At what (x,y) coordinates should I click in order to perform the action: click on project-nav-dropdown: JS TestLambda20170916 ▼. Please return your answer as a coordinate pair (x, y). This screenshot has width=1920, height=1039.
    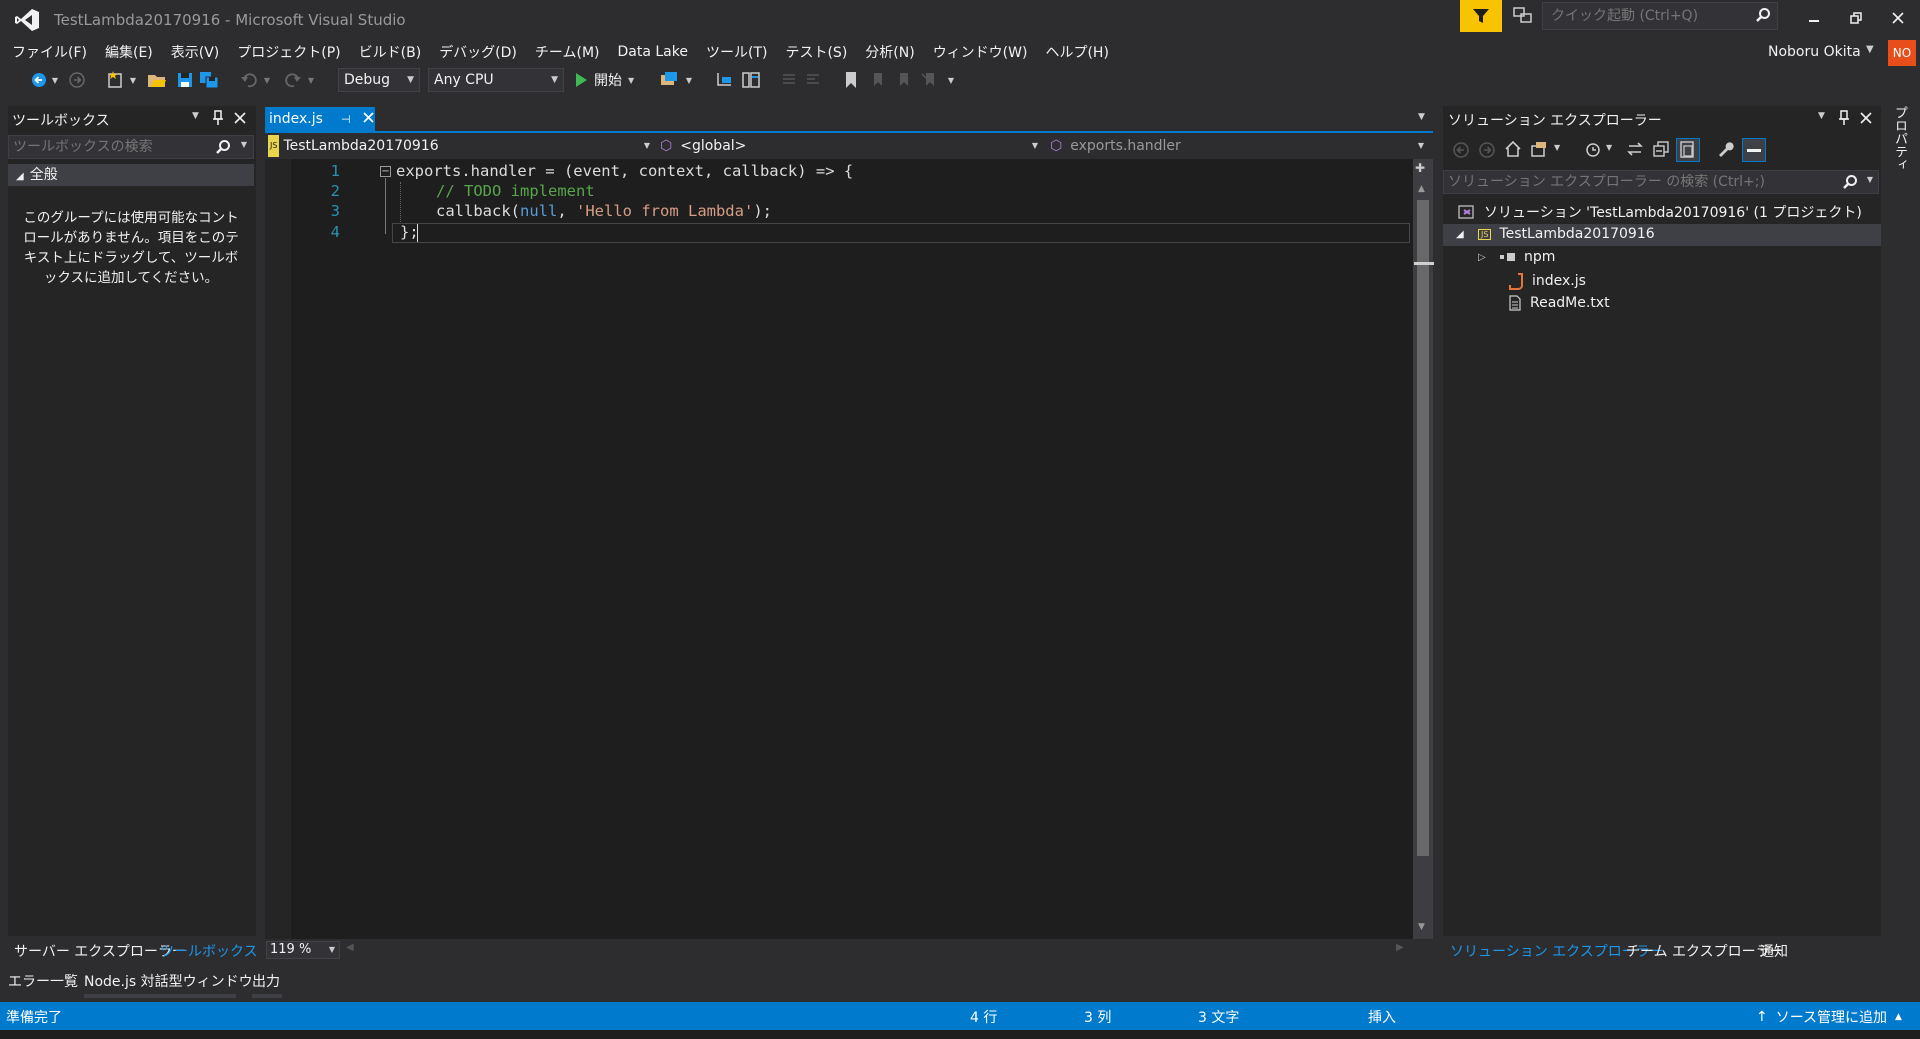
    Looking at the image, I should click on (461, 146).